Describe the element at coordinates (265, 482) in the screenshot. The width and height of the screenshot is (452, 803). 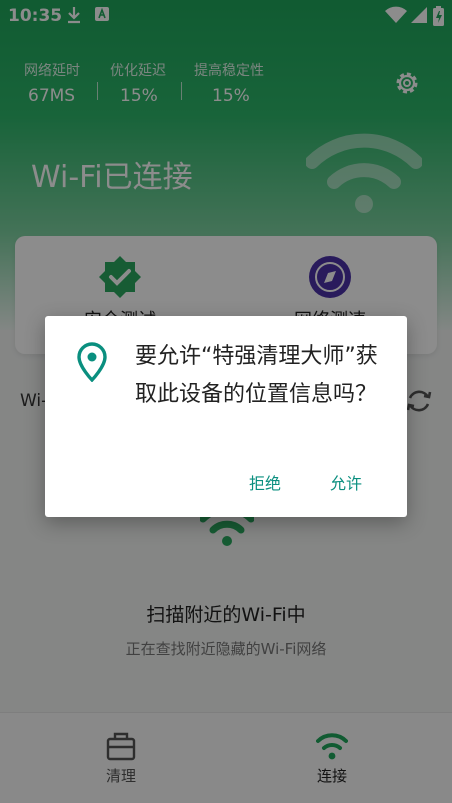
I see `deny-button: 拒绝` at that location.